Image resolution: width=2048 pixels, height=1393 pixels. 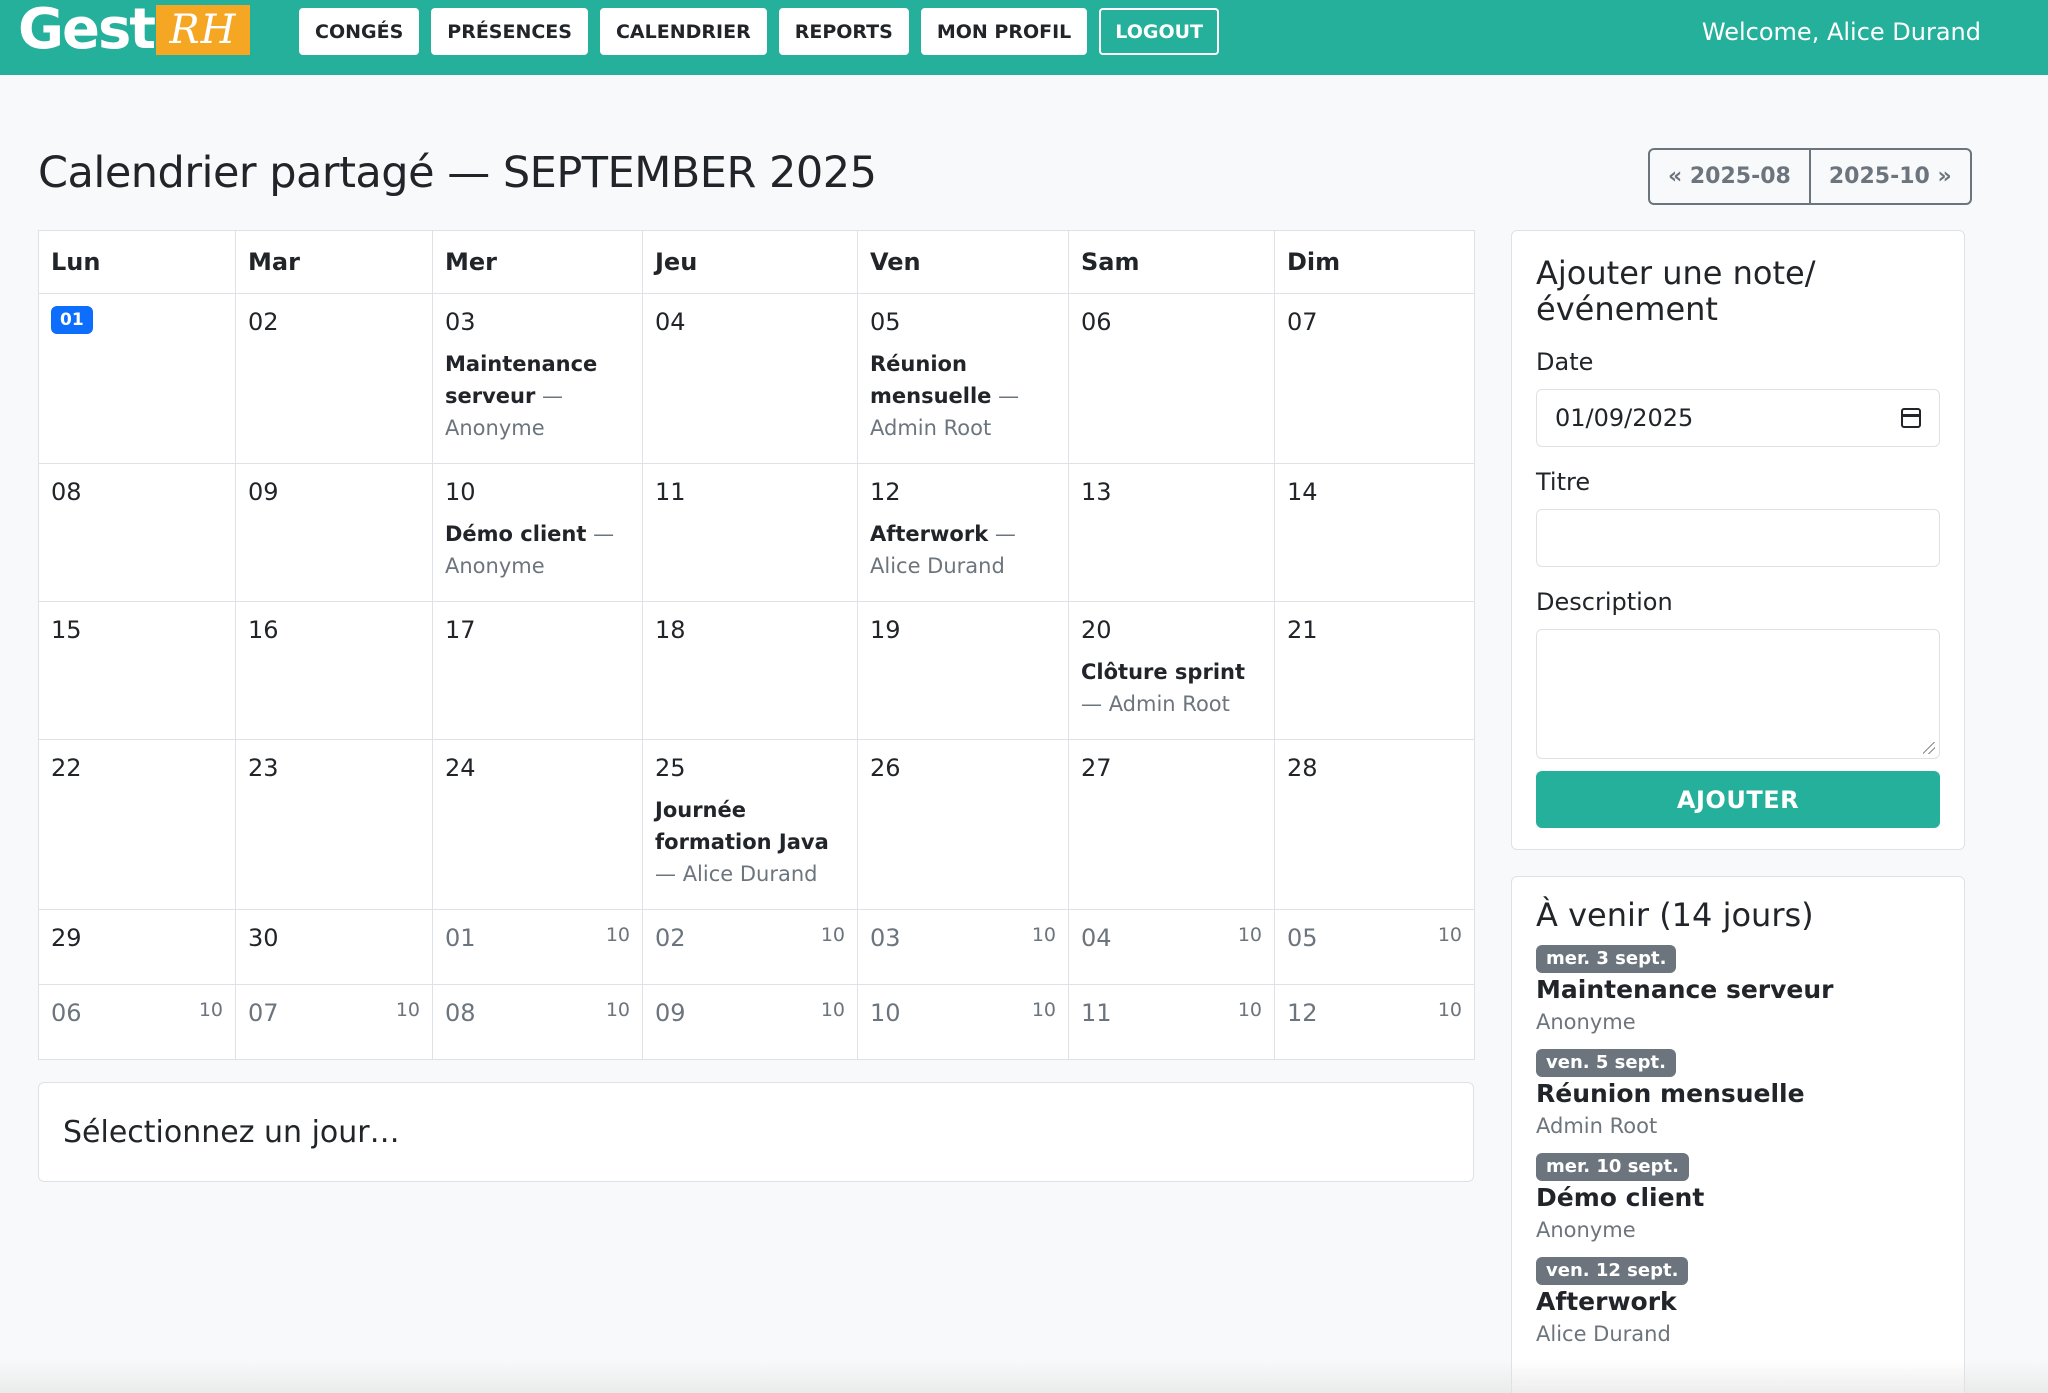 I want to click on event-author: Admin Root, so click(x=1169, y=704).